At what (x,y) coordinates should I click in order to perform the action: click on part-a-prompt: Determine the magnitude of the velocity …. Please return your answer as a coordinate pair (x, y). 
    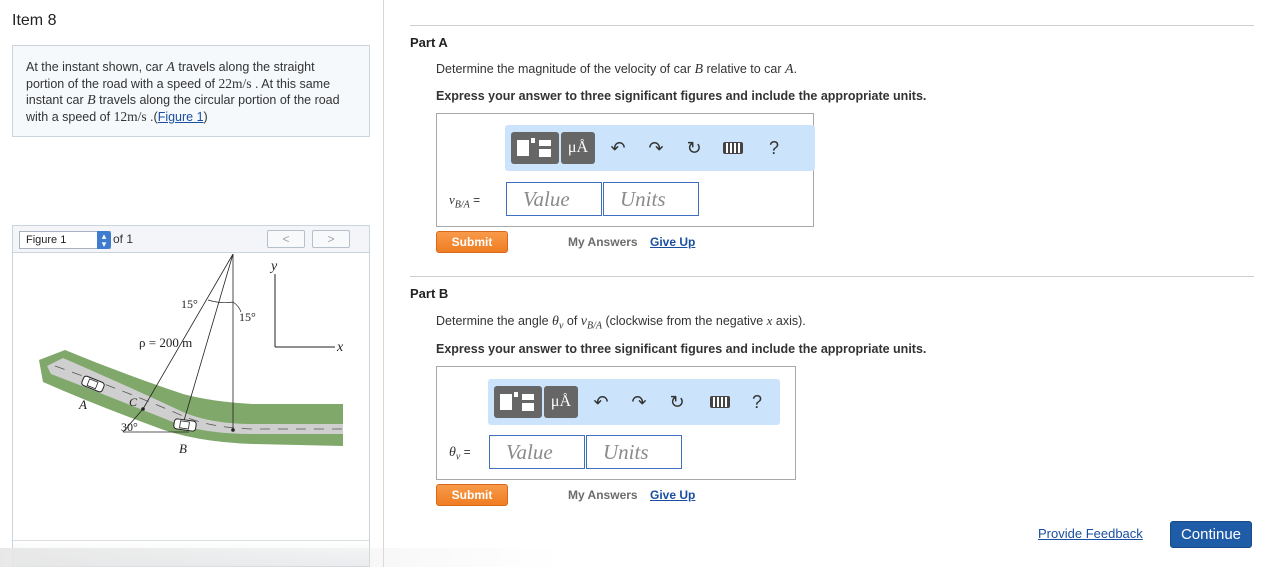
    Looking at the image, I should click on (616, 70).